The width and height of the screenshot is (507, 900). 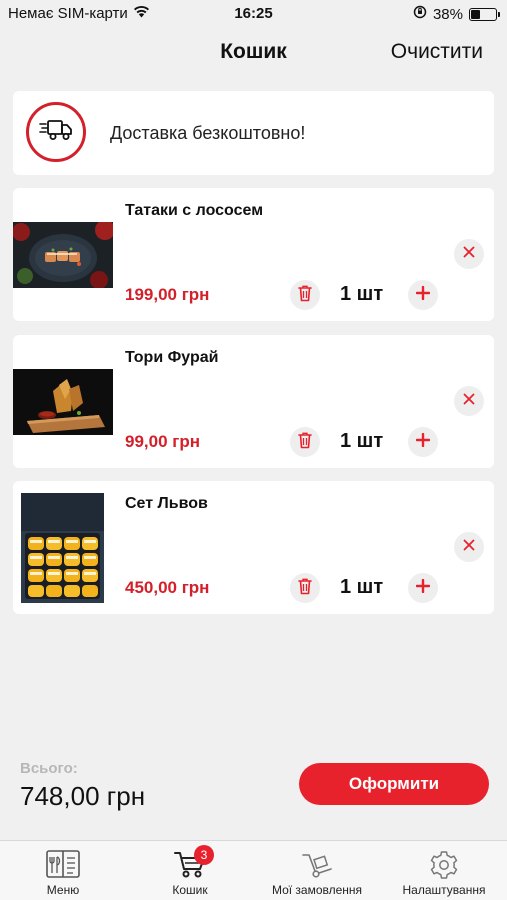 I want to click on total-label: Всього:, so click(x=49, y=768).